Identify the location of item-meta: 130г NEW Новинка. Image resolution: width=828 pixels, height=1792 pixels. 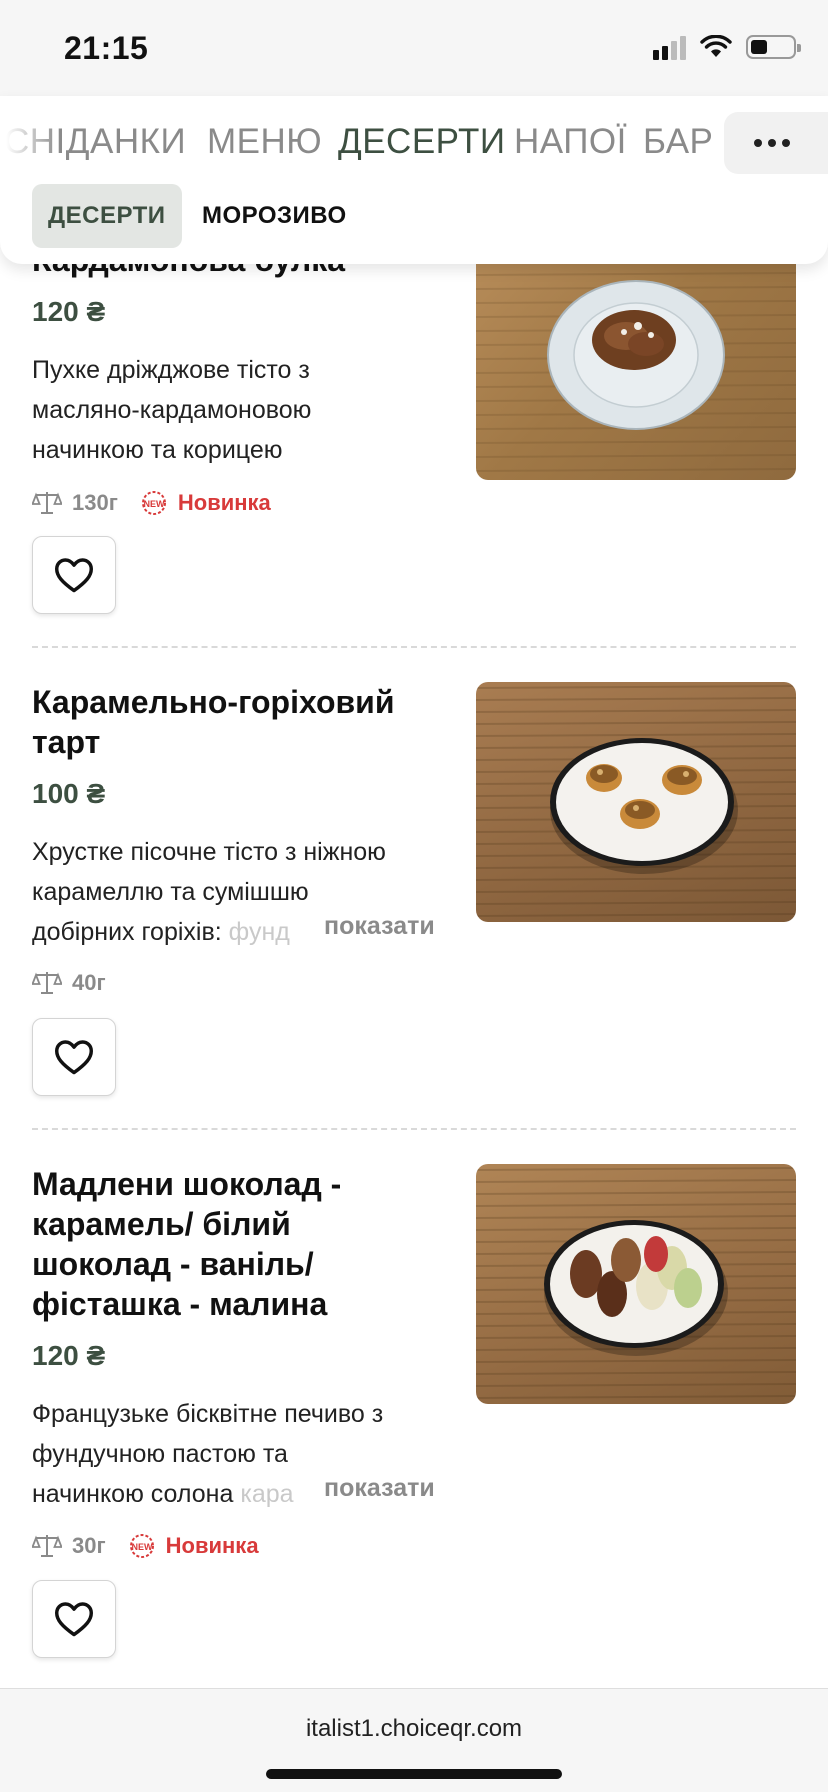
(151, 503).